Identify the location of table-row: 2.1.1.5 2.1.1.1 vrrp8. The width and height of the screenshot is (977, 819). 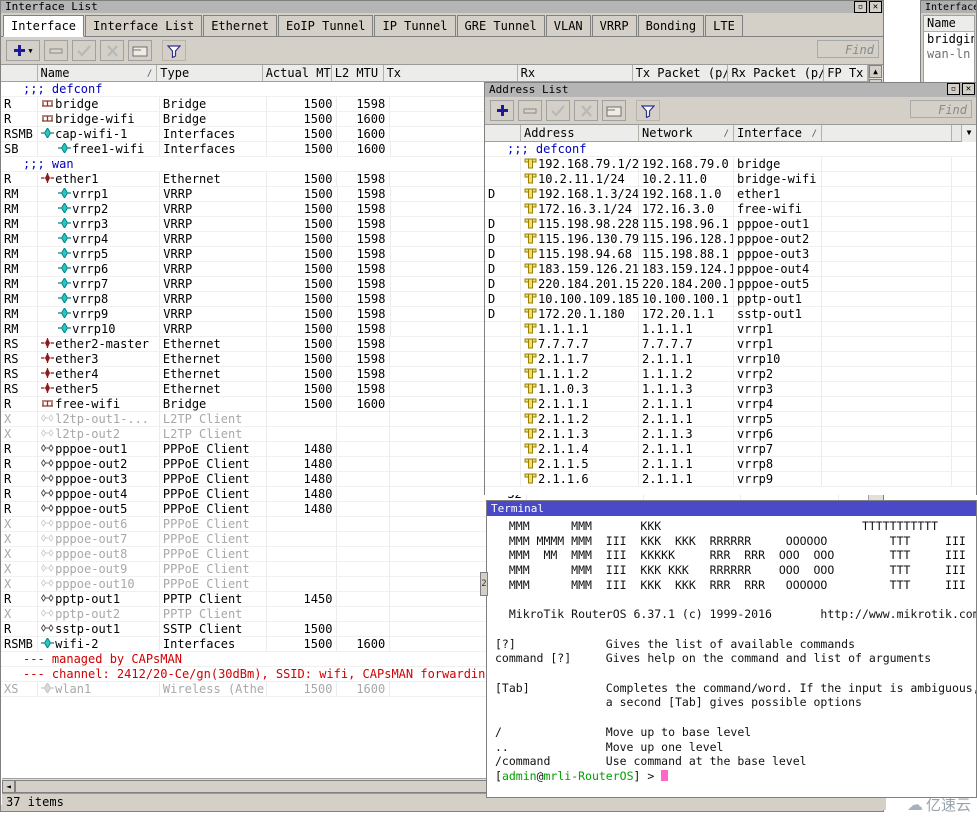
(730, 464).